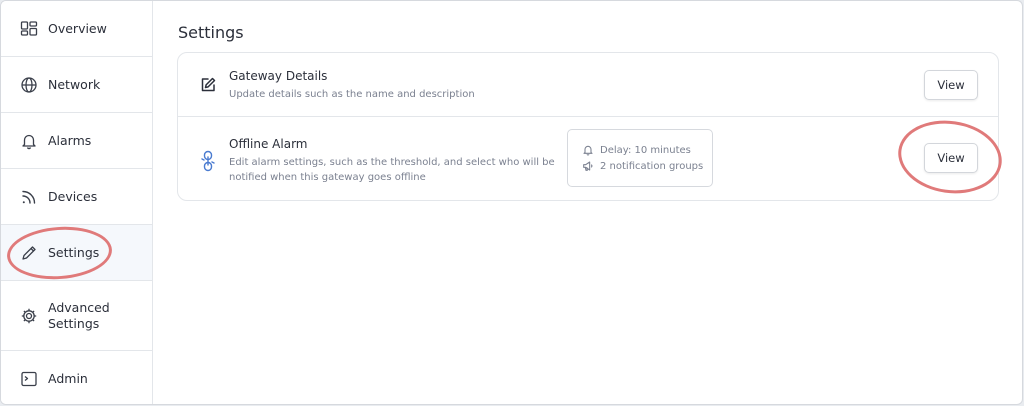 The width and height of the screenshot is (1024, 406). What do you see at coordinates (951, 85) in the screenshot?
I see `view-gateway-details-button: View` at bounding box center [951, 85].